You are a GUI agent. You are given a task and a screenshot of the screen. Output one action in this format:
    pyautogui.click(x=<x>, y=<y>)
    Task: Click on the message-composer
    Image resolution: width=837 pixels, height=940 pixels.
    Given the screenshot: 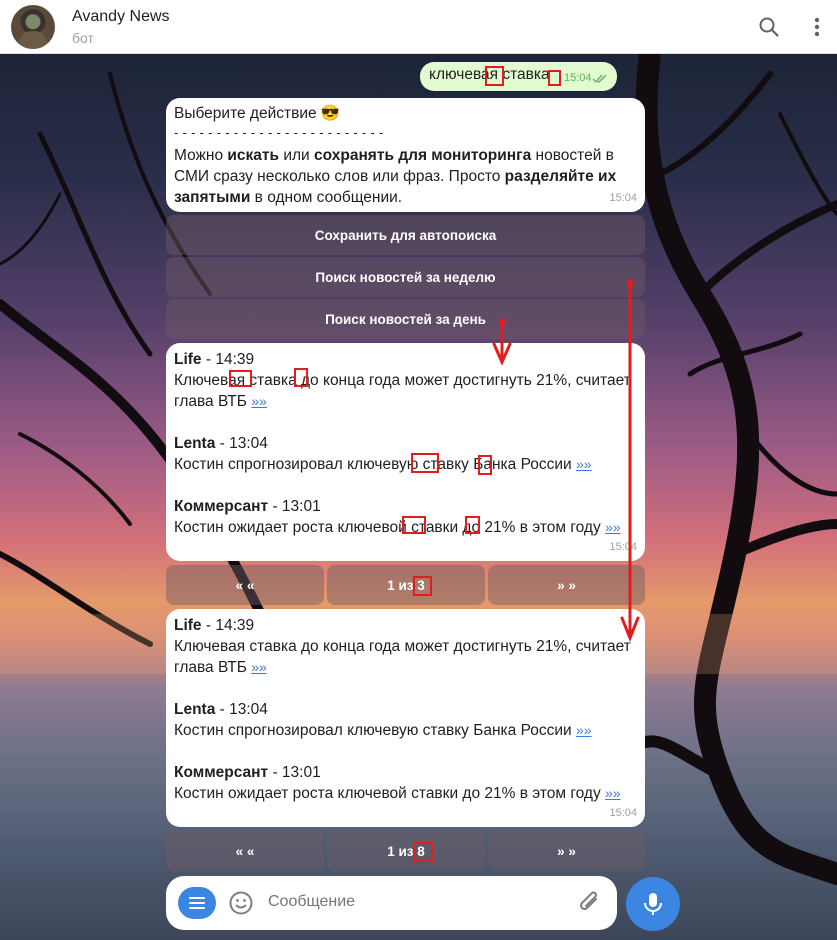 What is the action you would take?
    pyautogui.click(x=391, y=903)
    